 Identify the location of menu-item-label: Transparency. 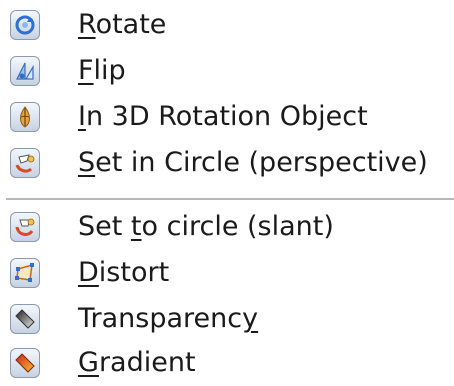
(168, 318).